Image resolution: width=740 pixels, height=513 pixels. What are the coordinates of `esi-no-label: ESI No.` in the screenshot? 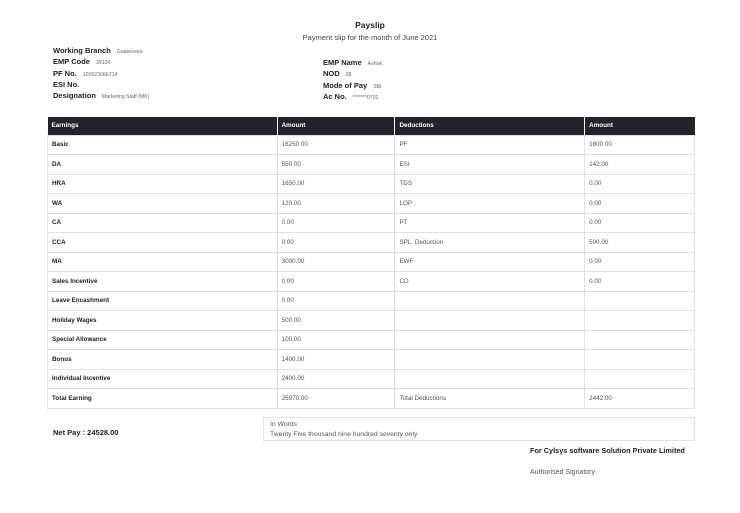 It's located at (66, 84).